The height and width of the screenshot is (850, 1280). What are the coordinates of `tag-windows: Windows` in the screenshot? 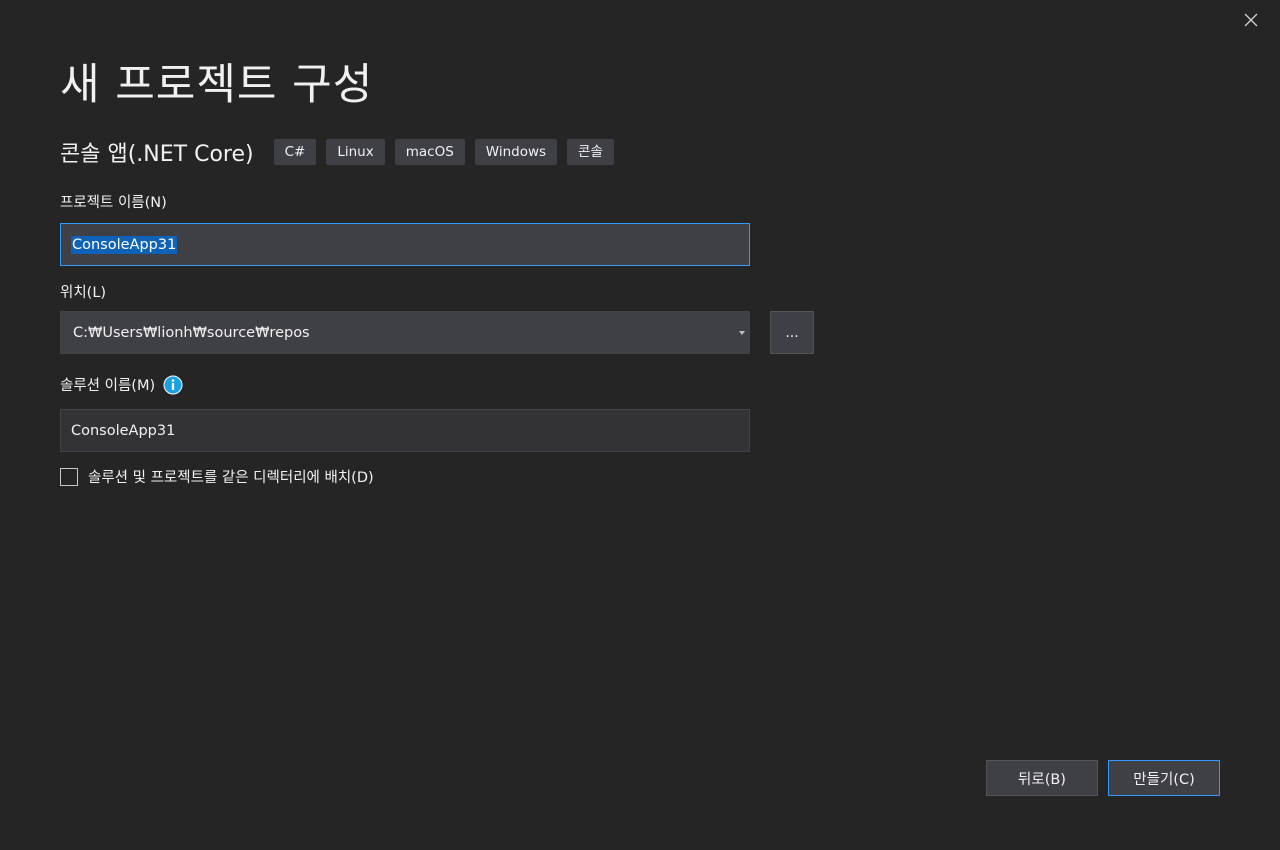 It's located at (516, 151).